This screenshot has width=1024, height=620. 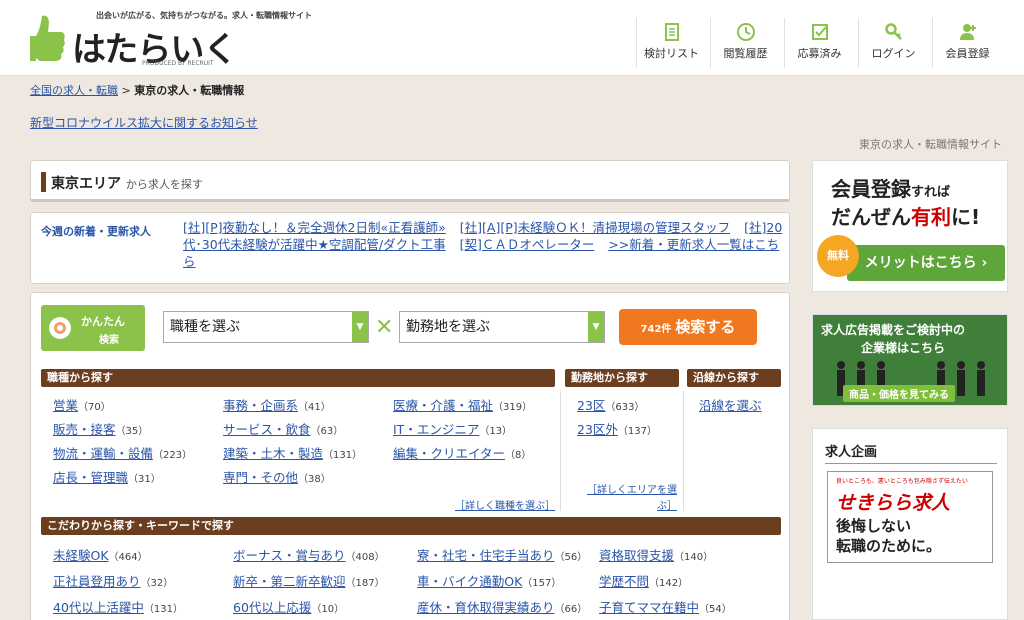 I want to click on search-submit-label: 検索する, so click(x=705, y=327).